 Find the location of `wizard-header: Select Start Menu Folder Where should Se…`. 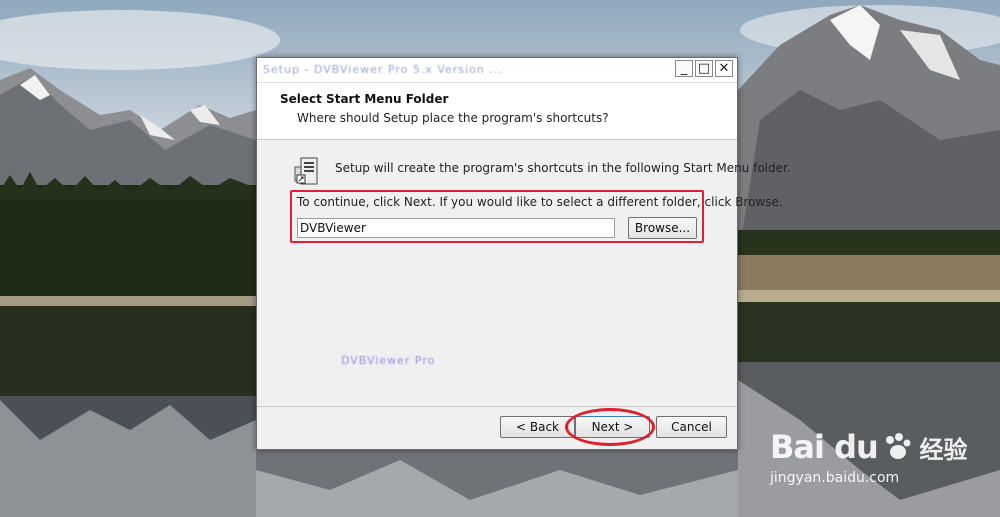

wizard-header: Select Start Menu Folder Where should Se… is located at coordinates (497, 111).